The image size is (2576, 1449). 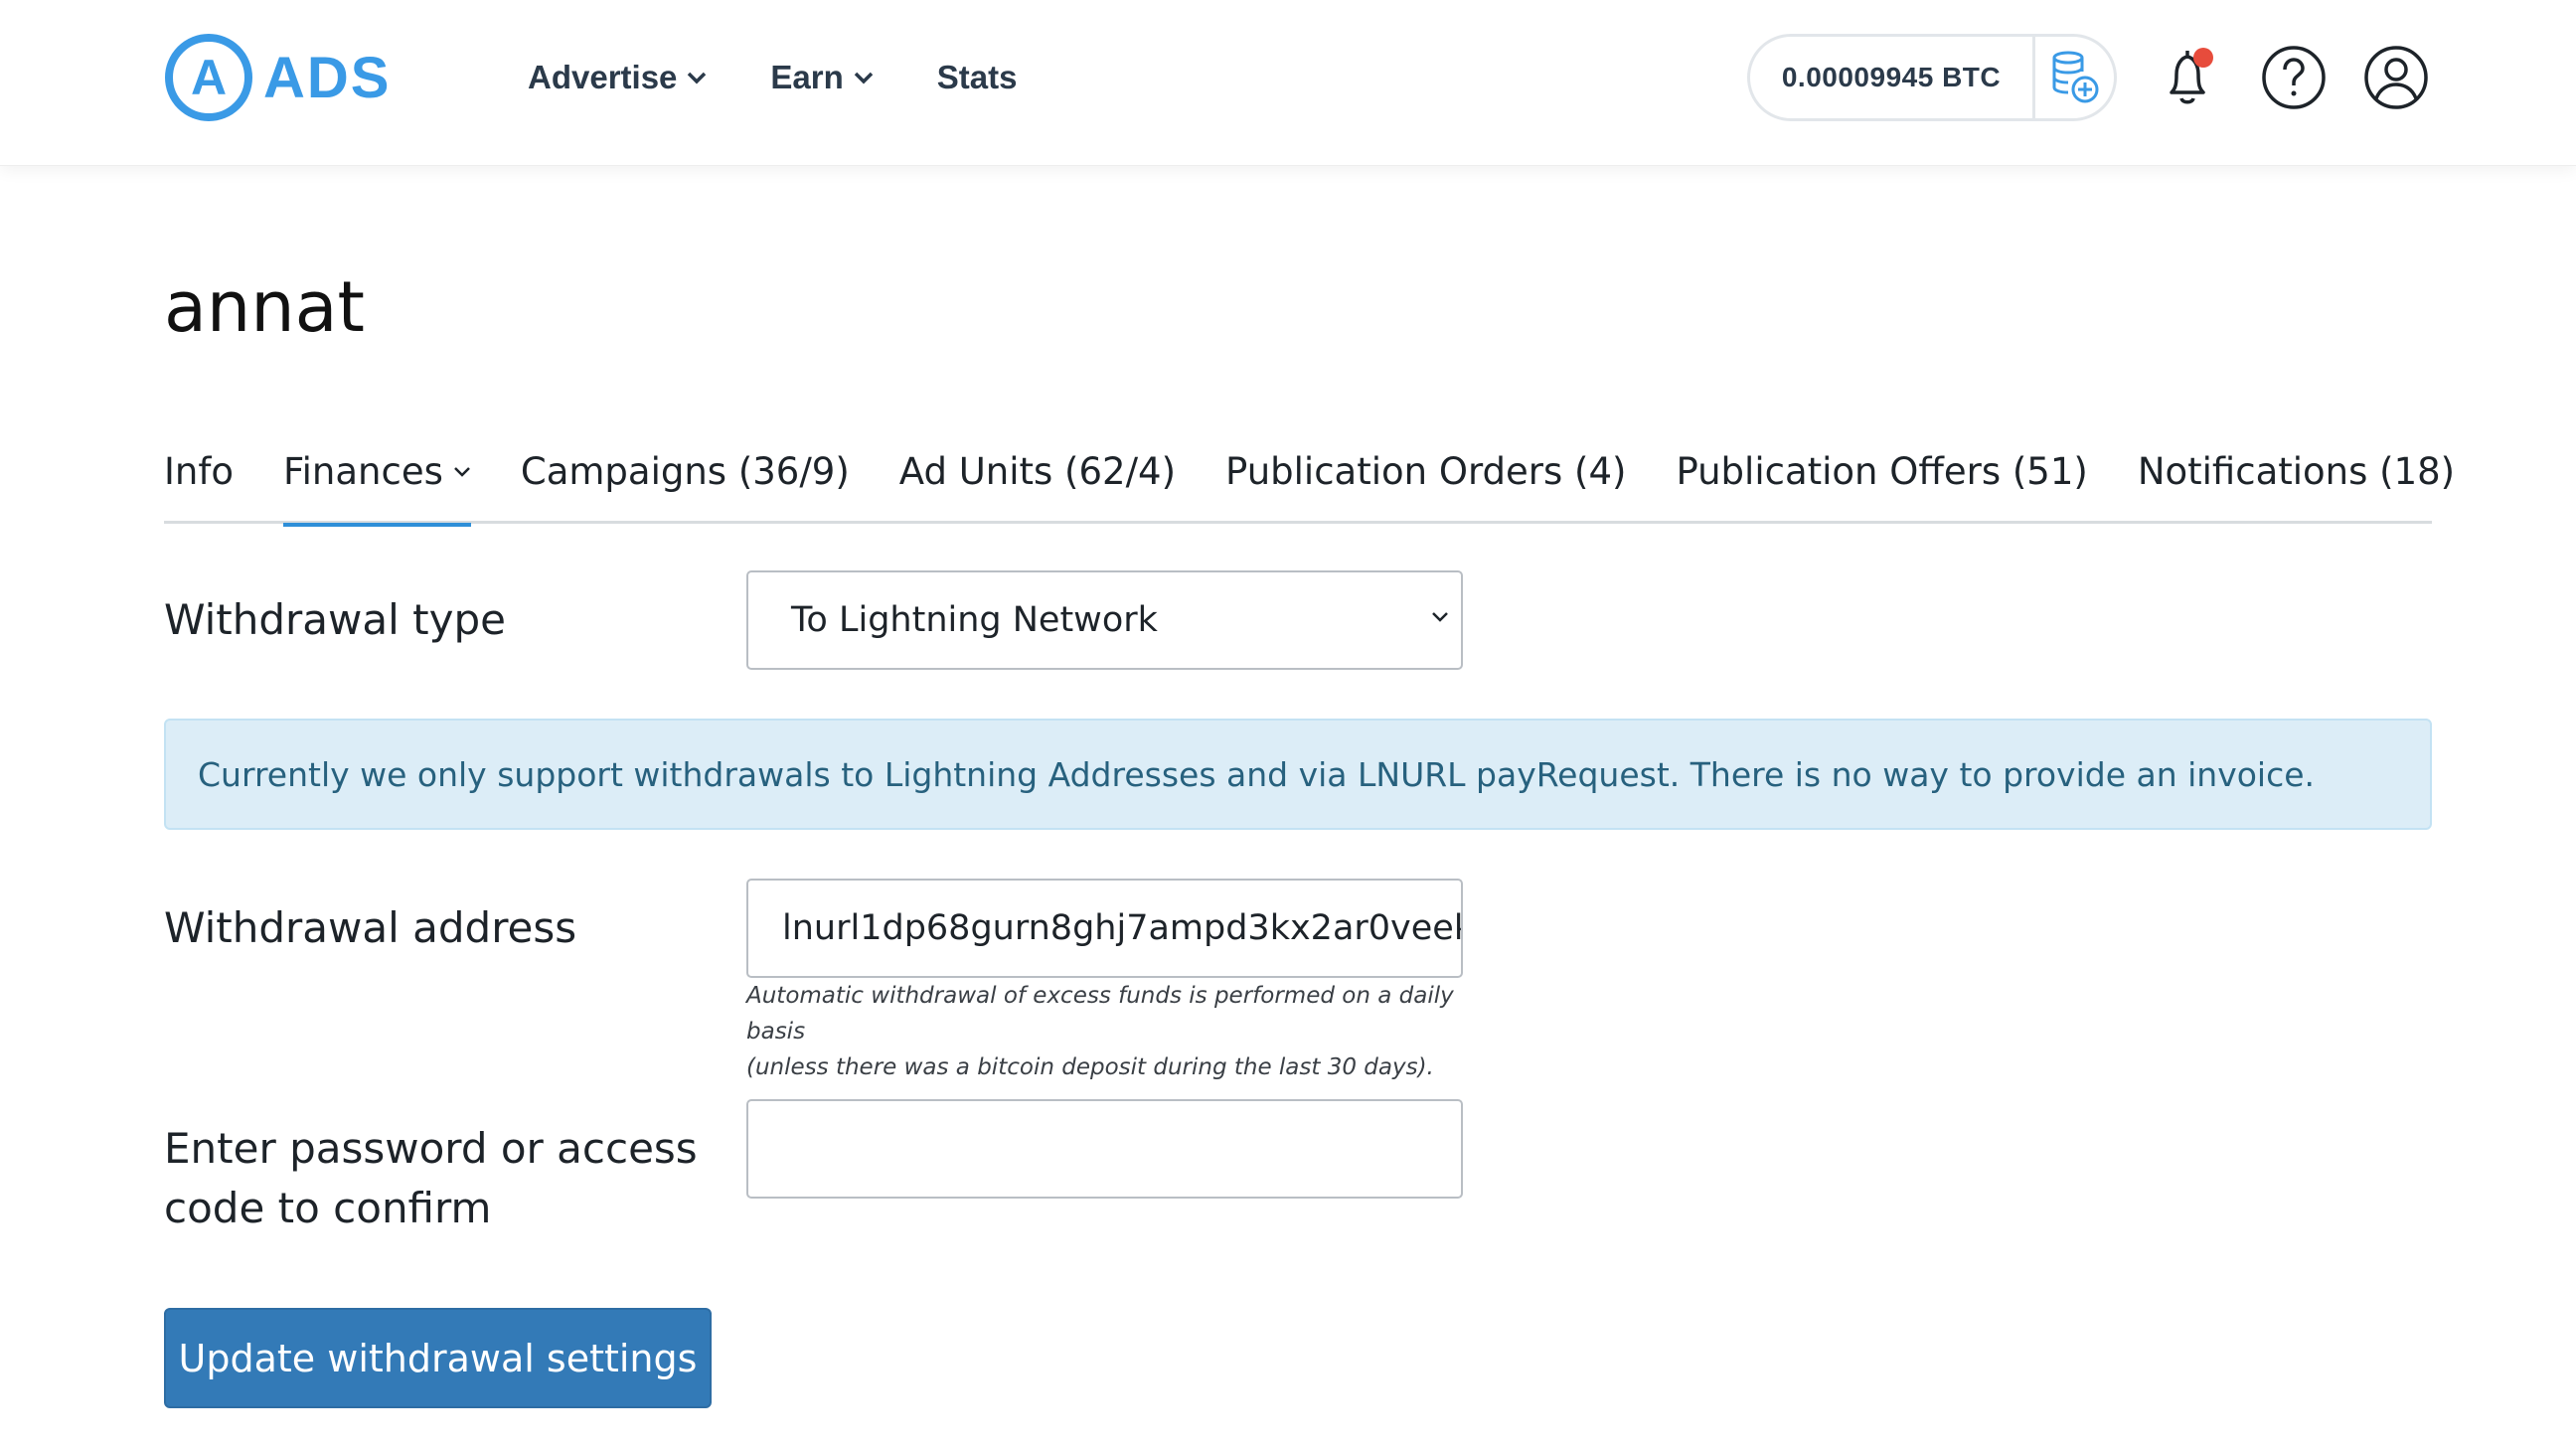 I want to click on add-funds-button, so click(x=2074, y=77).